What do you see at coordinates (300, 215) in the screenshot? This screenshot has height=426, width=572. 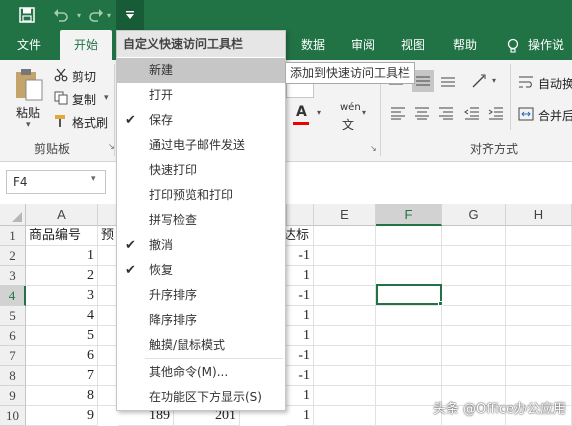 I see `column-header-d` at bounding box center [300, 215].